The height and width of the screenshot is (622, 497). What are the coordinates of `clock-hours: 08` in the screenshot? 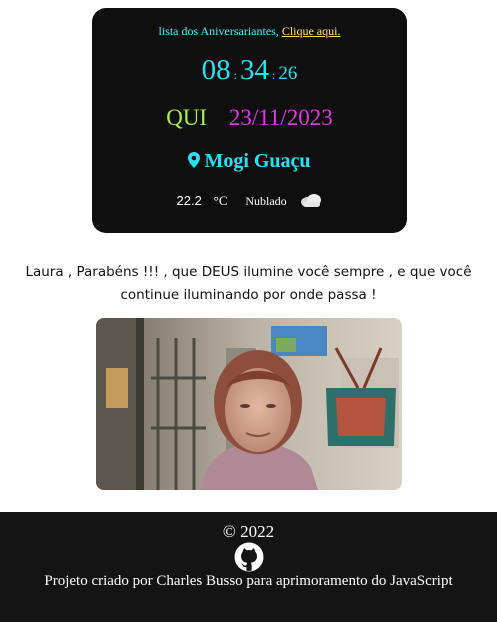 It's located at (216, 70).